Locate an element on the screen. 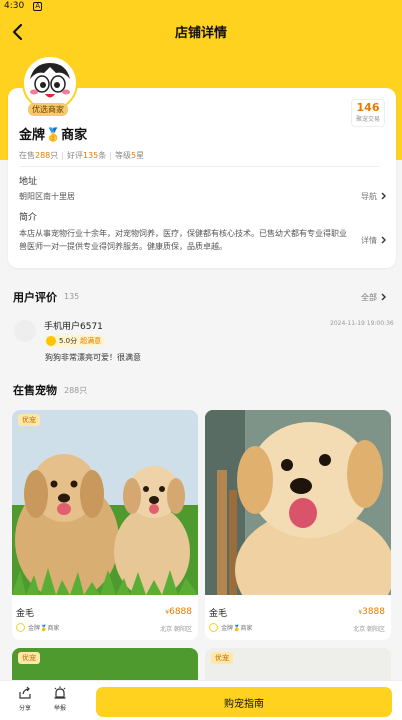 The width and height of the screenshot is (402, 720). notification-badge-icon: A is located at coordinates (38, 6).